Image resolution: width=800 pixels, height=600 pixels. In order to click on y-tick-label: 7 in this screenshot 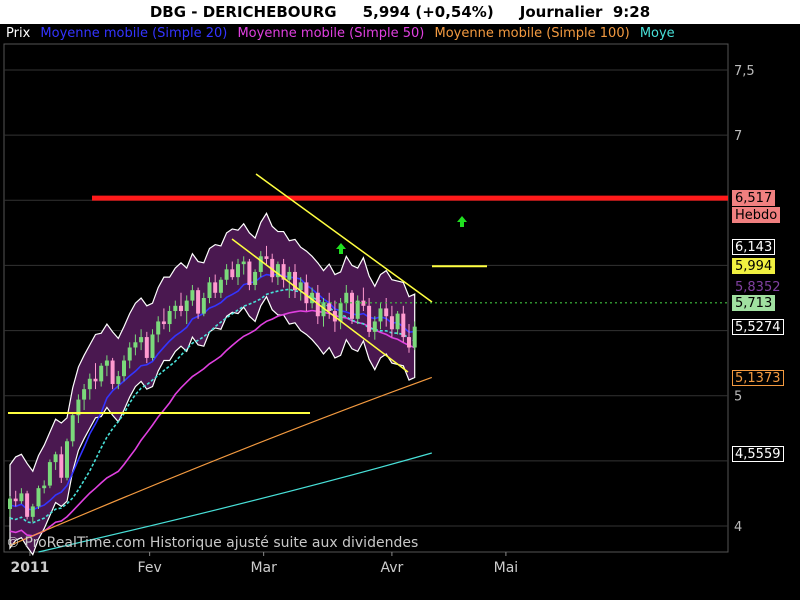, I will do `click(738, 136)`.